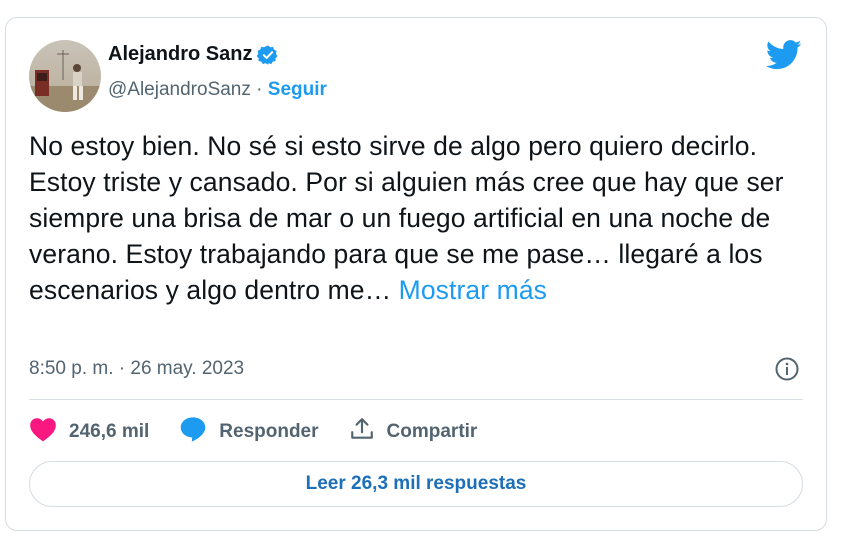  What do you see at coordinates (787, 369) in the screenshot?
I see `info-icon` at bounding box center [787, 369].